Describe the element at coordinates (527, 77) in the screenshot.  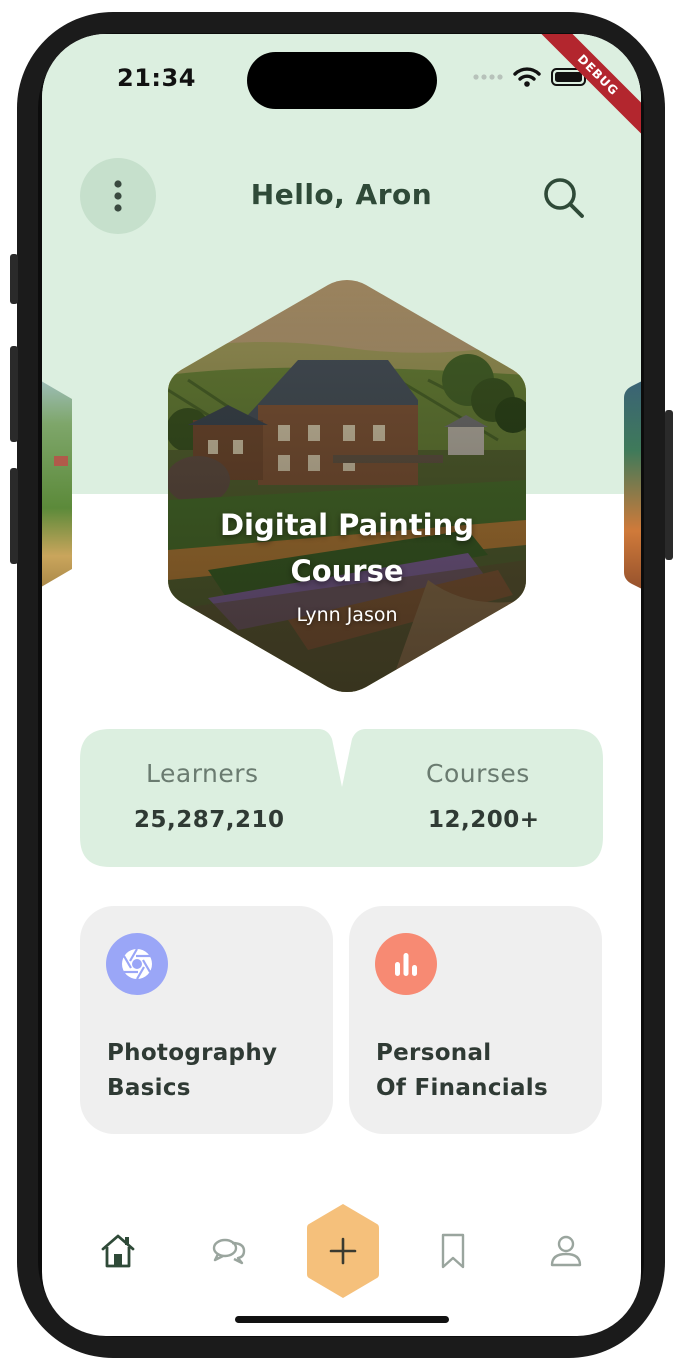
I see `wifi-icon` at that location.